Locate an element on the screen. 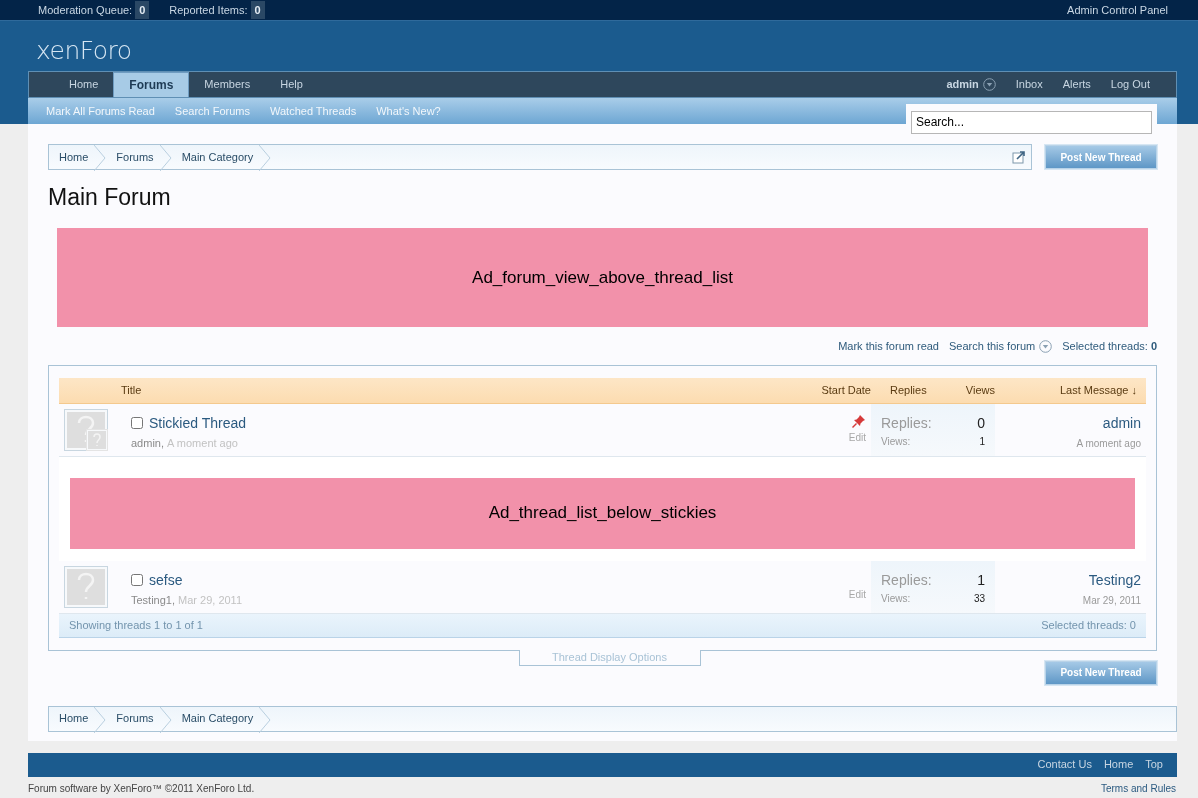 Image resolution: width=1198 pixels, height=798 pixels. views-count: 33 is located at coordinates (979, 598).